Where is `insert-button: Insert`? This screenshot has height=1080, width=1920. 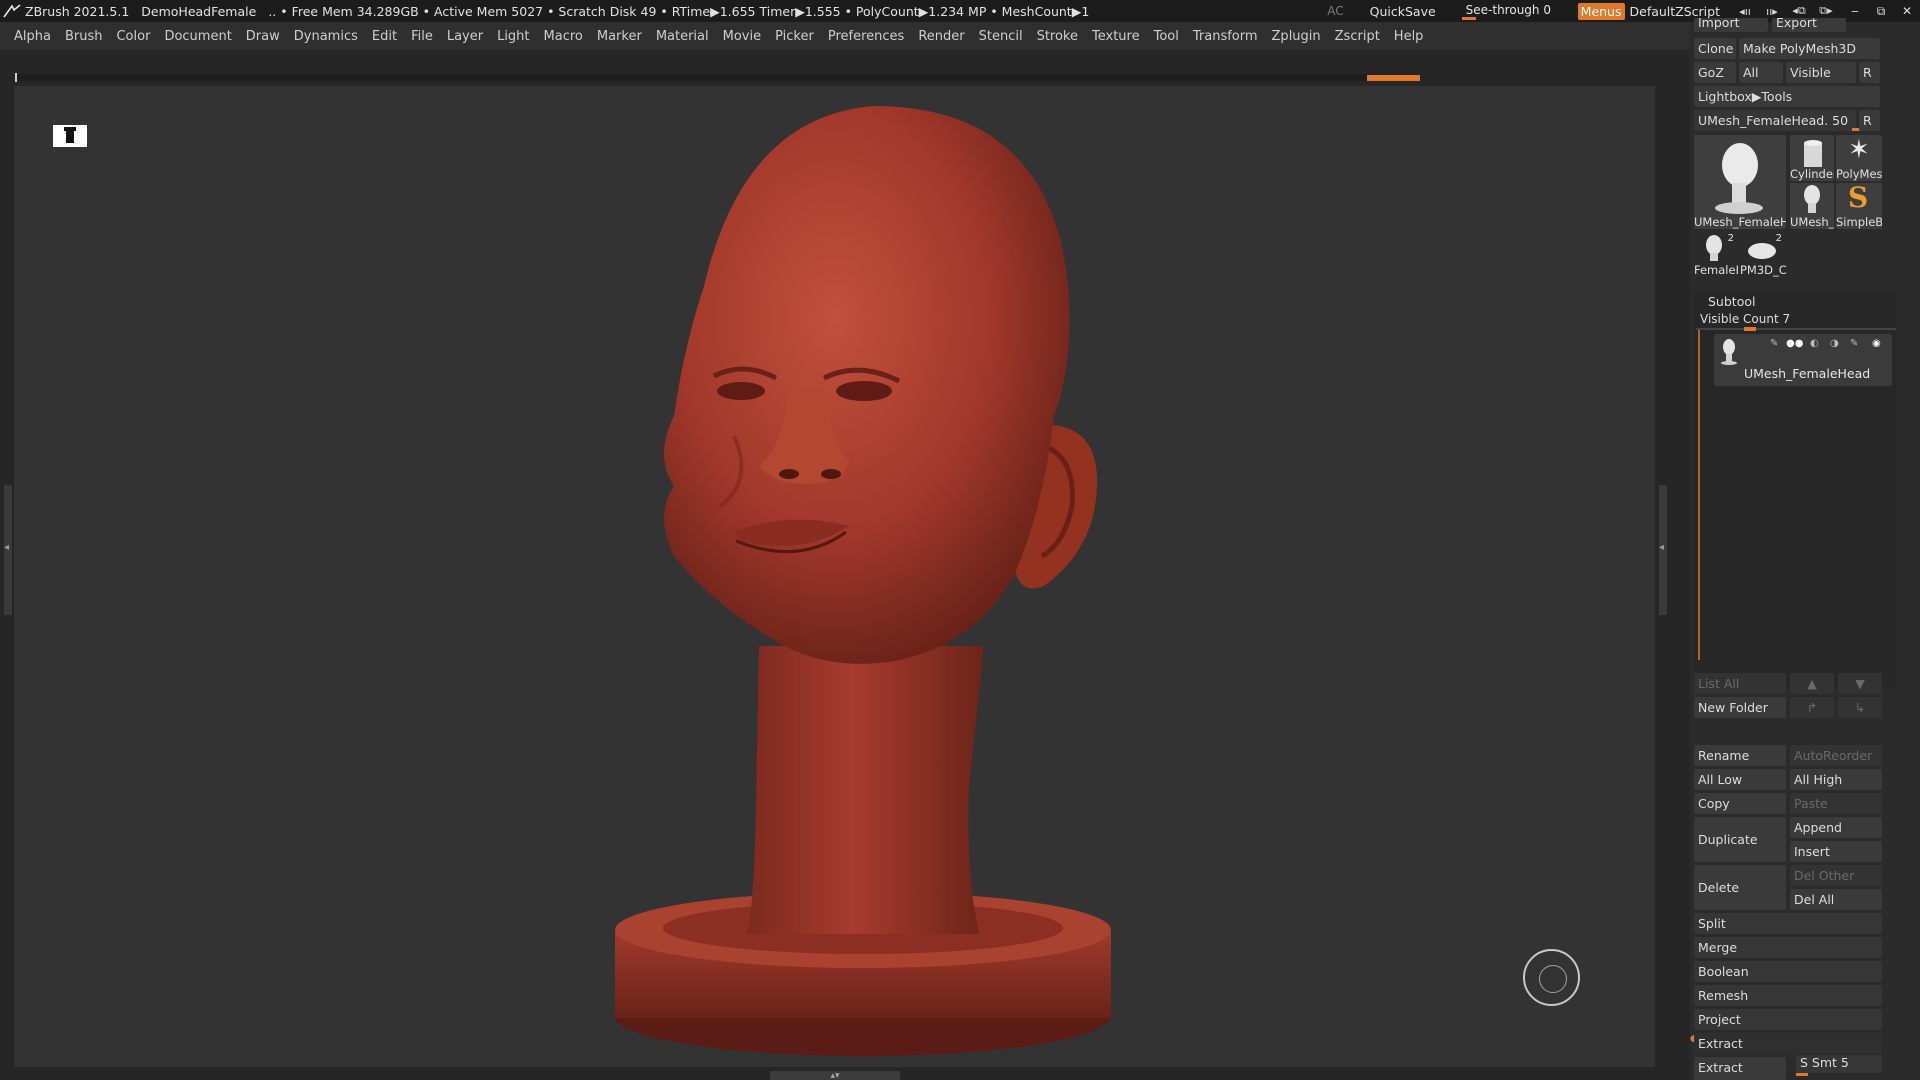 insert-button: Insert is located at coordinates (1836, 851).